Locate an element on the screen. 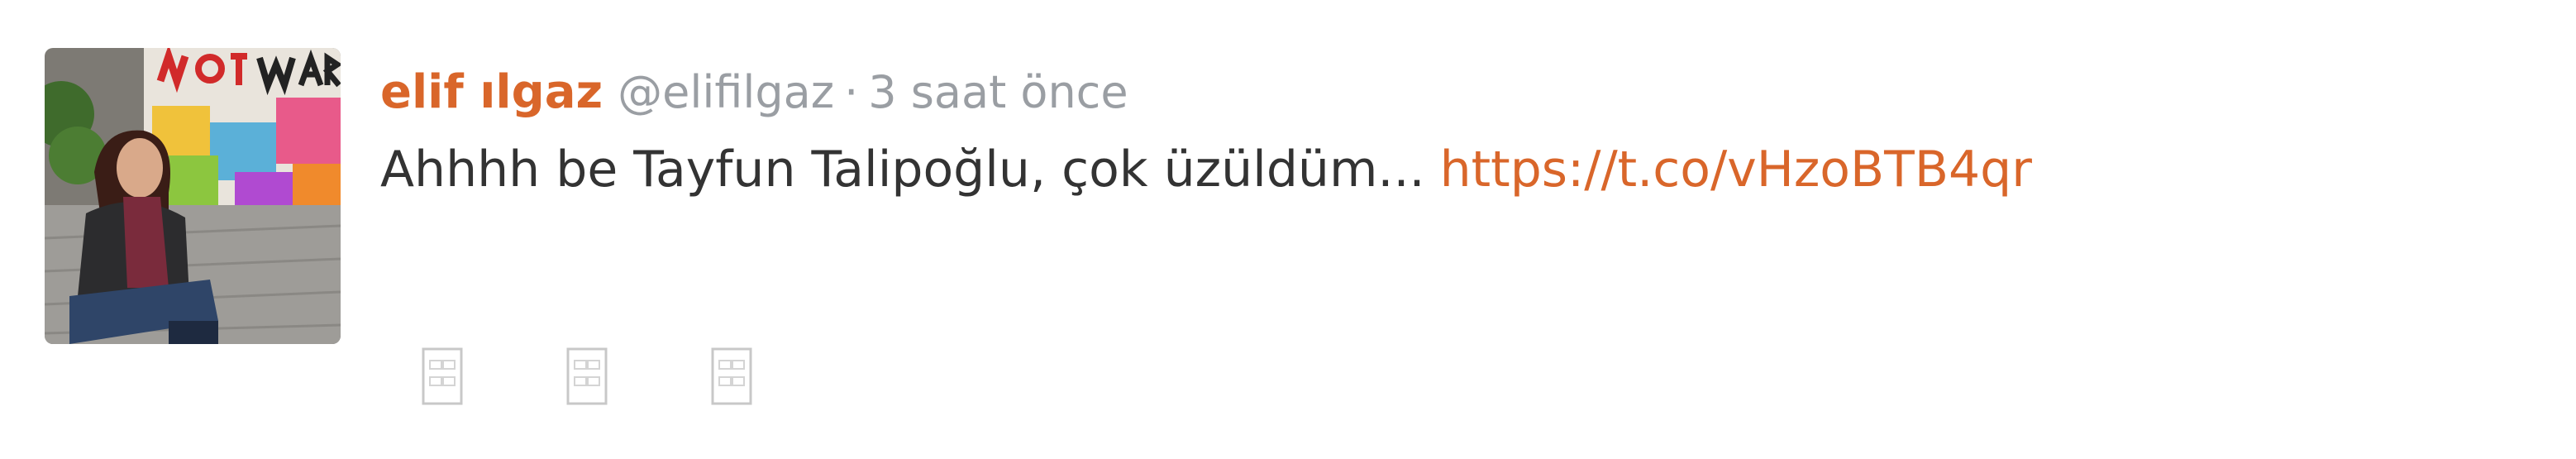 This screenshot has height=459, width=2576. favorite-icon is located at coordinates (731, 376).